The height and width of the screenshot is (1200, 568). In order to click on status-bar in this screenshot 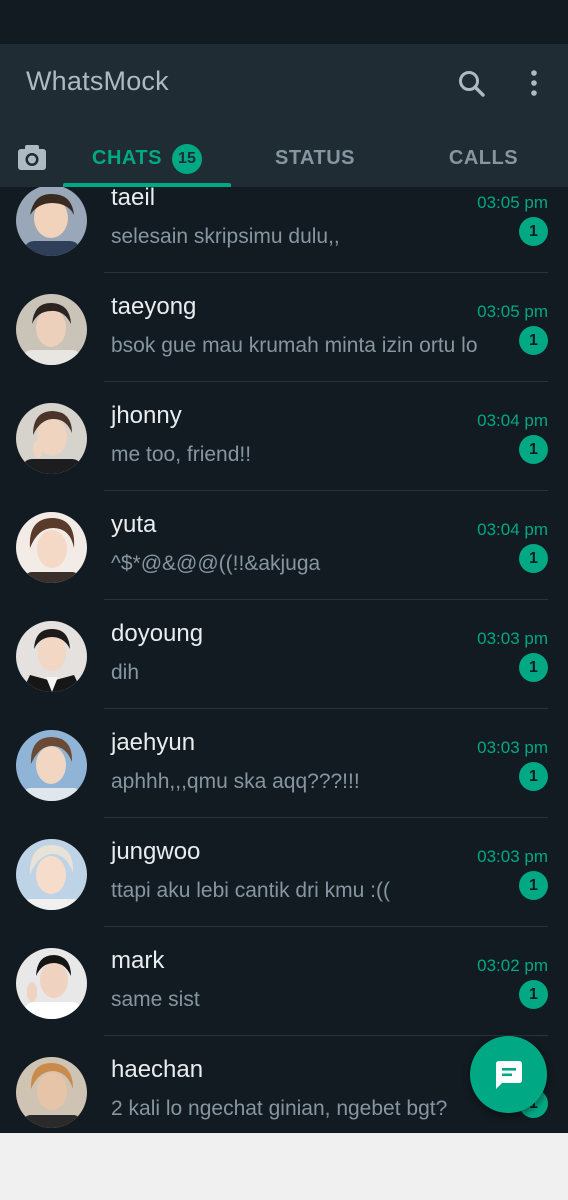, I will do `click(284, 22)`.